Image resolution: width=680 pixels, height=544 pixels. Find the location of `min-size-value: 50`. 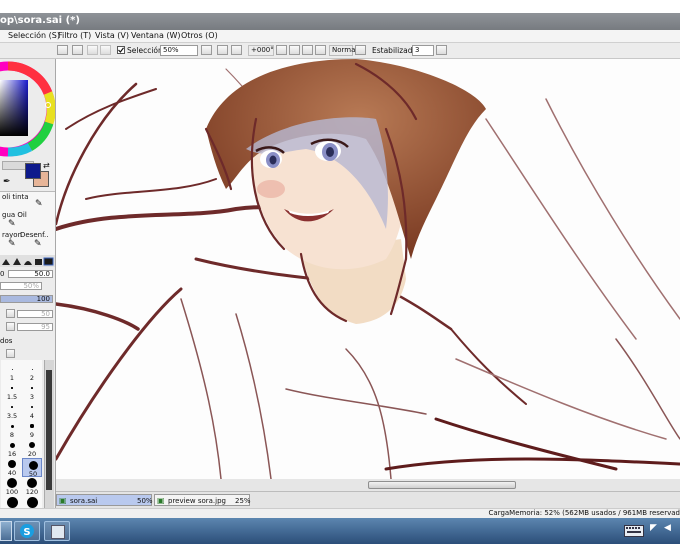

min-size-value: 50 is located at coordinates (45, 314).